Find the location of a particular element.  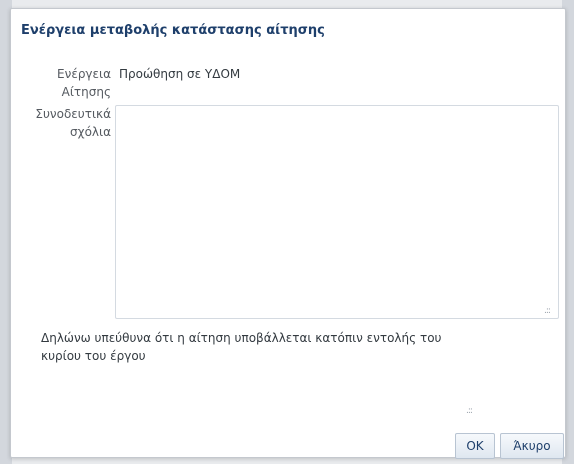

comments-label: Συνοδευτικά σχόλια is located at coordinates (66, 123).